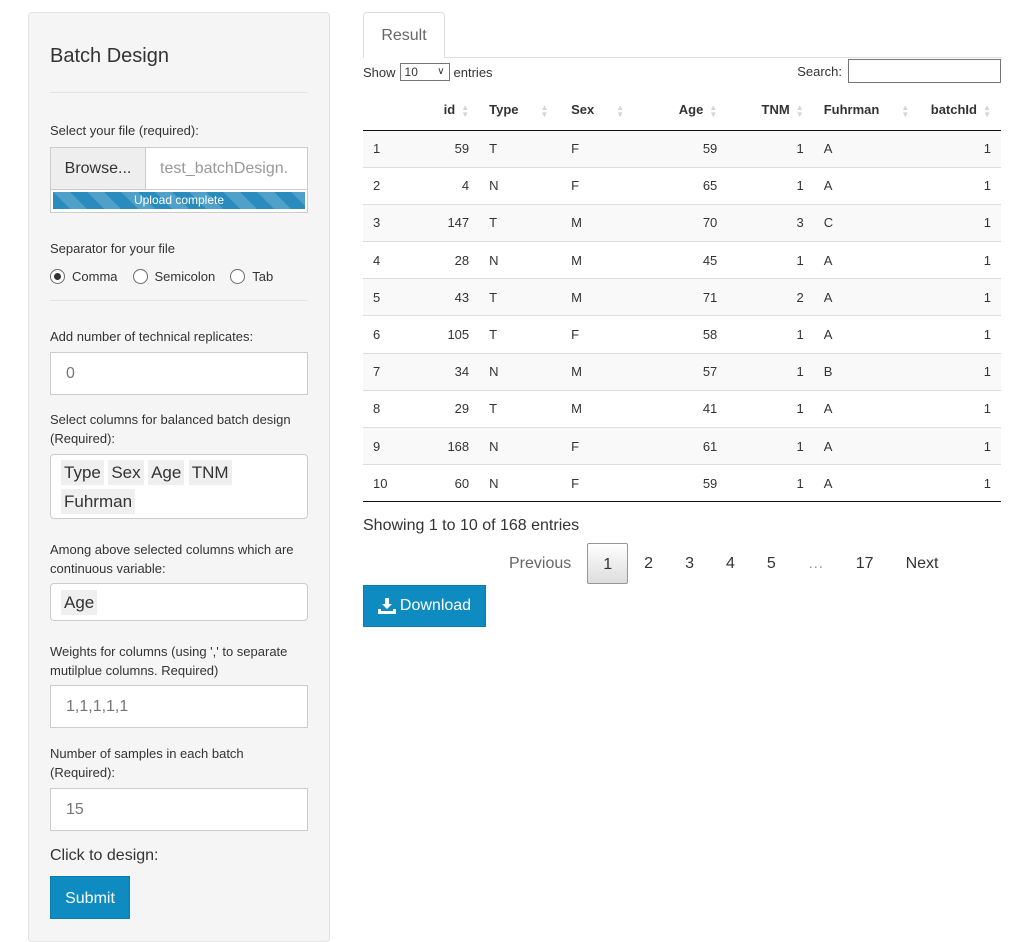 Image resolution: width=1029 pixels, height=942 pixels. I want to click on file-input: Browse... test_batchDesign., so click(179, 168).